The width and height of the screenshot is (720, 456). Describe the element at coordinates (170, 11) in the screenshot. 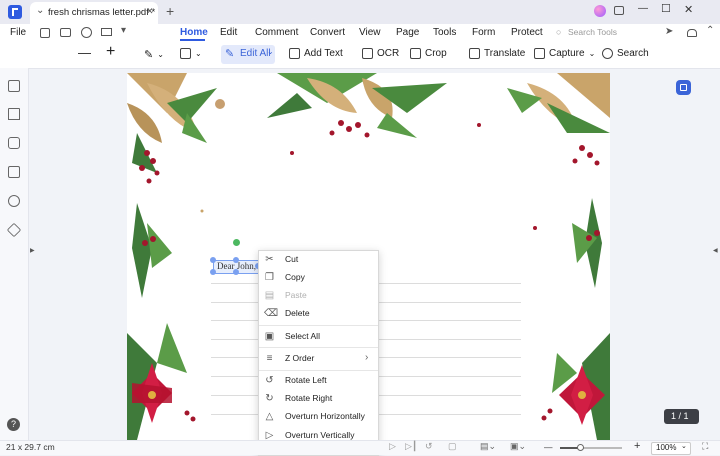

I see `new-tab-button: +` at that location.